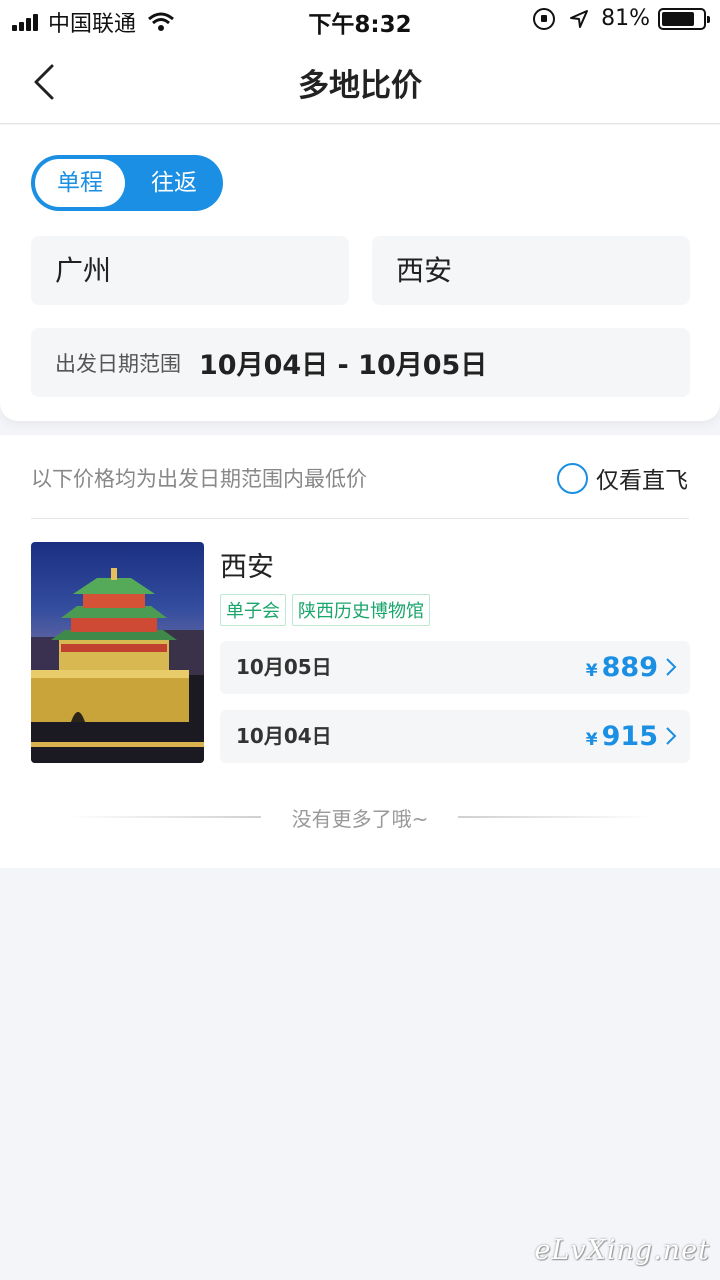 This screenshot has height=1280, width=720. Describe the element at coordinates (253, 610) in the screenshot. I see `tag: 单子会` at that location.